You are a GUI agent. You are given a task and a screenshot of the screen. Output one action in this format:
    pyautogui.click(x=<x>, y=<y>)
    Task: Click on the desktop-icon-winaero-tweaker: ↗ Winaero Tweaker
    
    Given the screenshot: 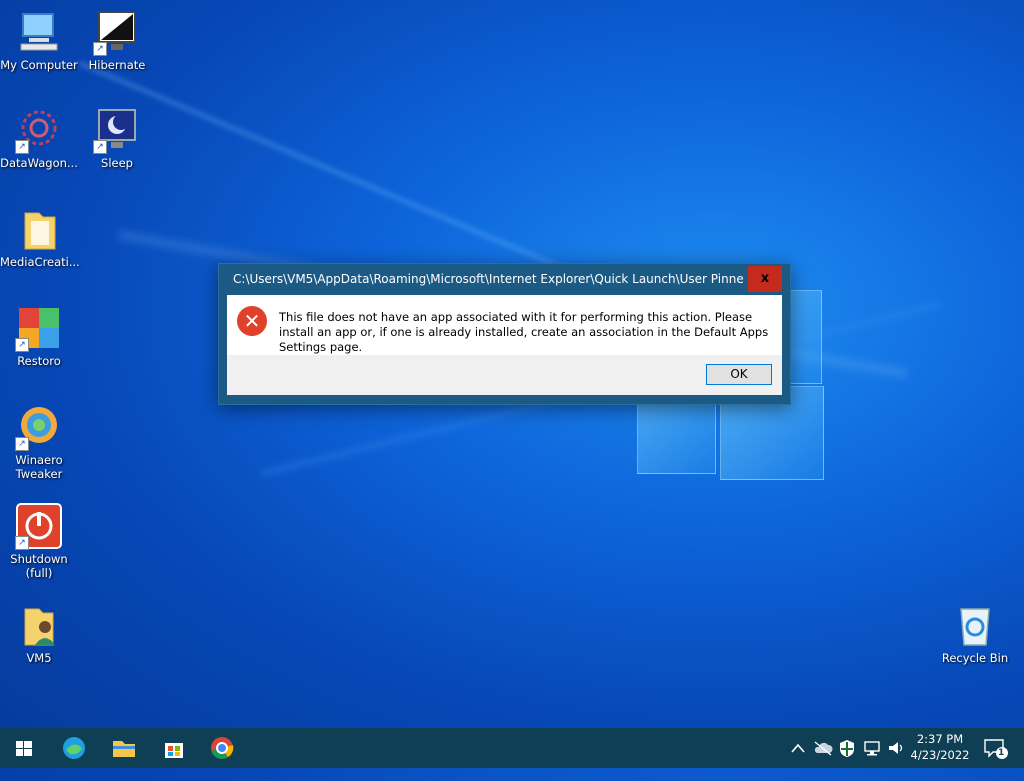 What is the action you would take?
    pyautogui.click(x=39, y=442)
    